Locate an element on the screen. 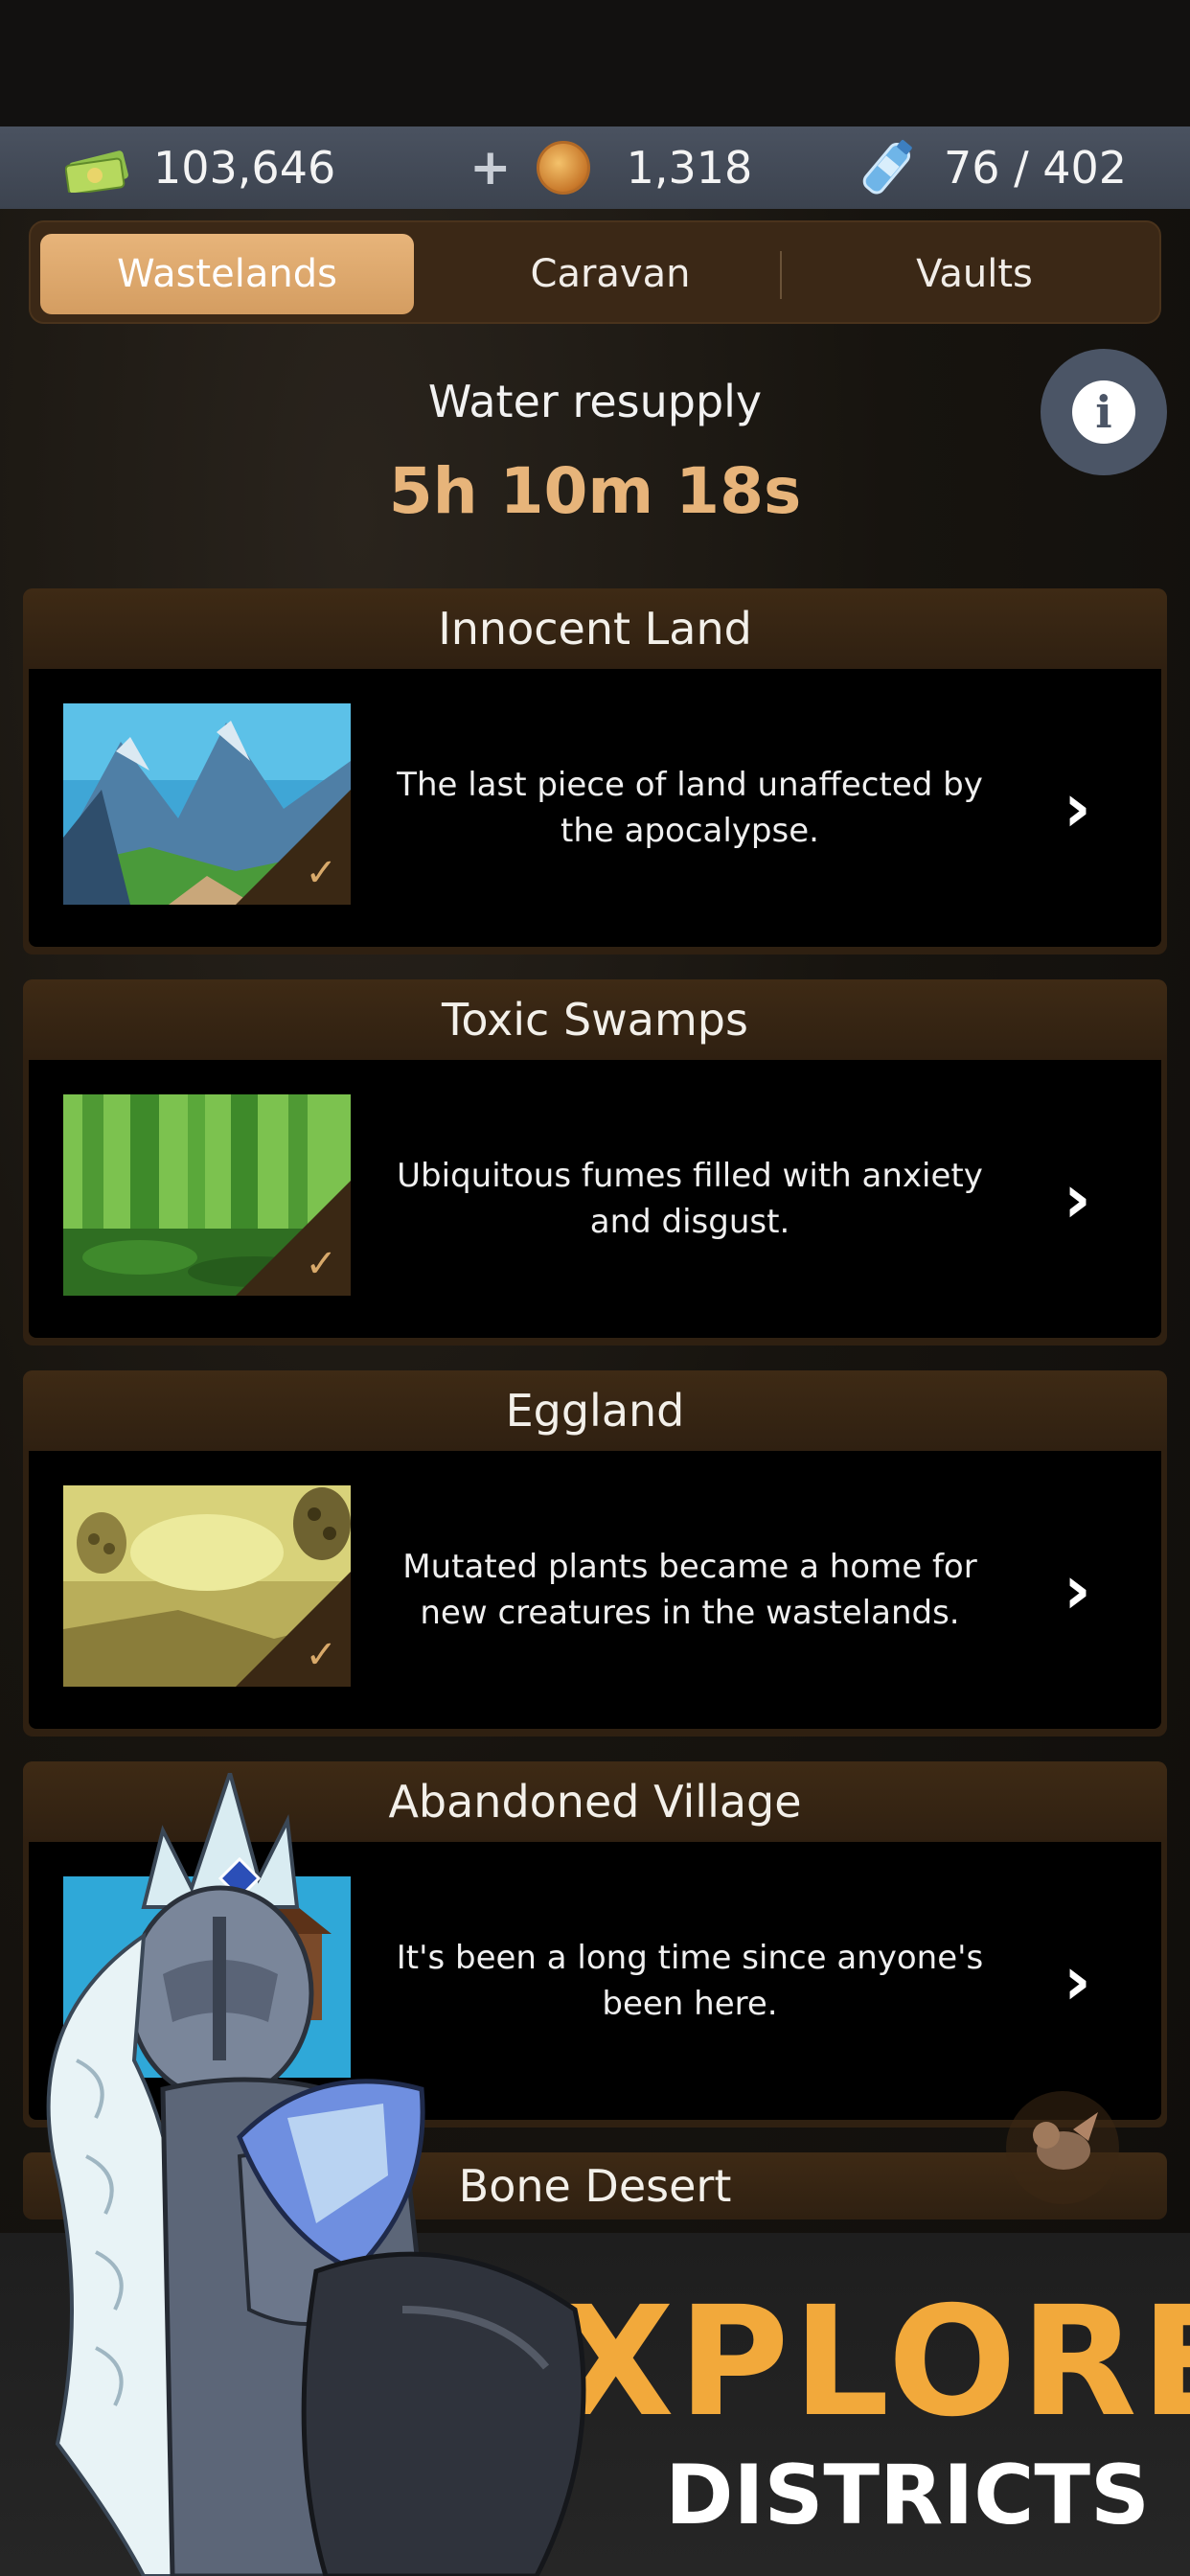  info-icon: i is located at coordinates (1103, 412).